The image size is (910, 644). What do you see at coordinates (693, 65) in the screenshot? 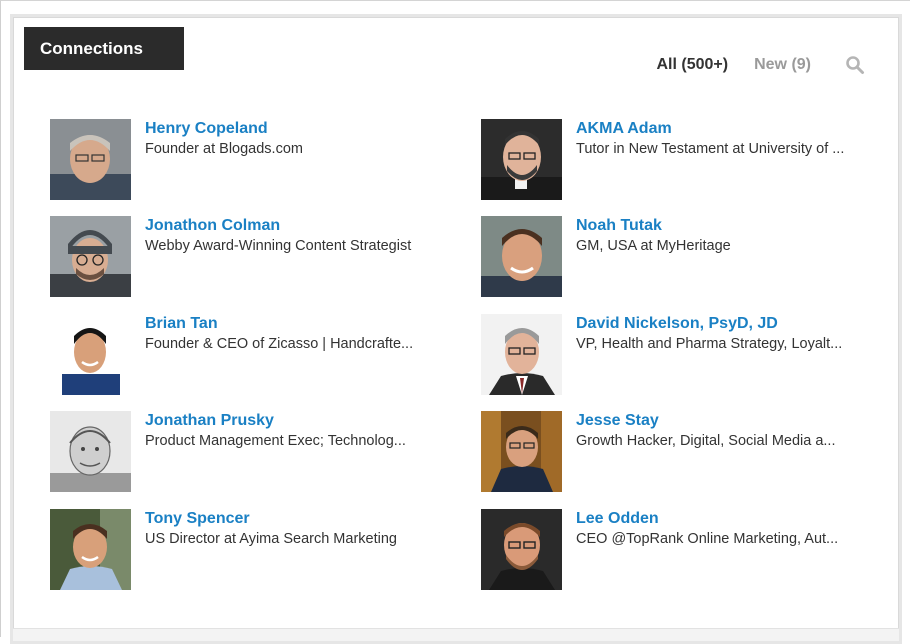
I see `filter-all-link: All (500+)` at bounding box center [693, 65].